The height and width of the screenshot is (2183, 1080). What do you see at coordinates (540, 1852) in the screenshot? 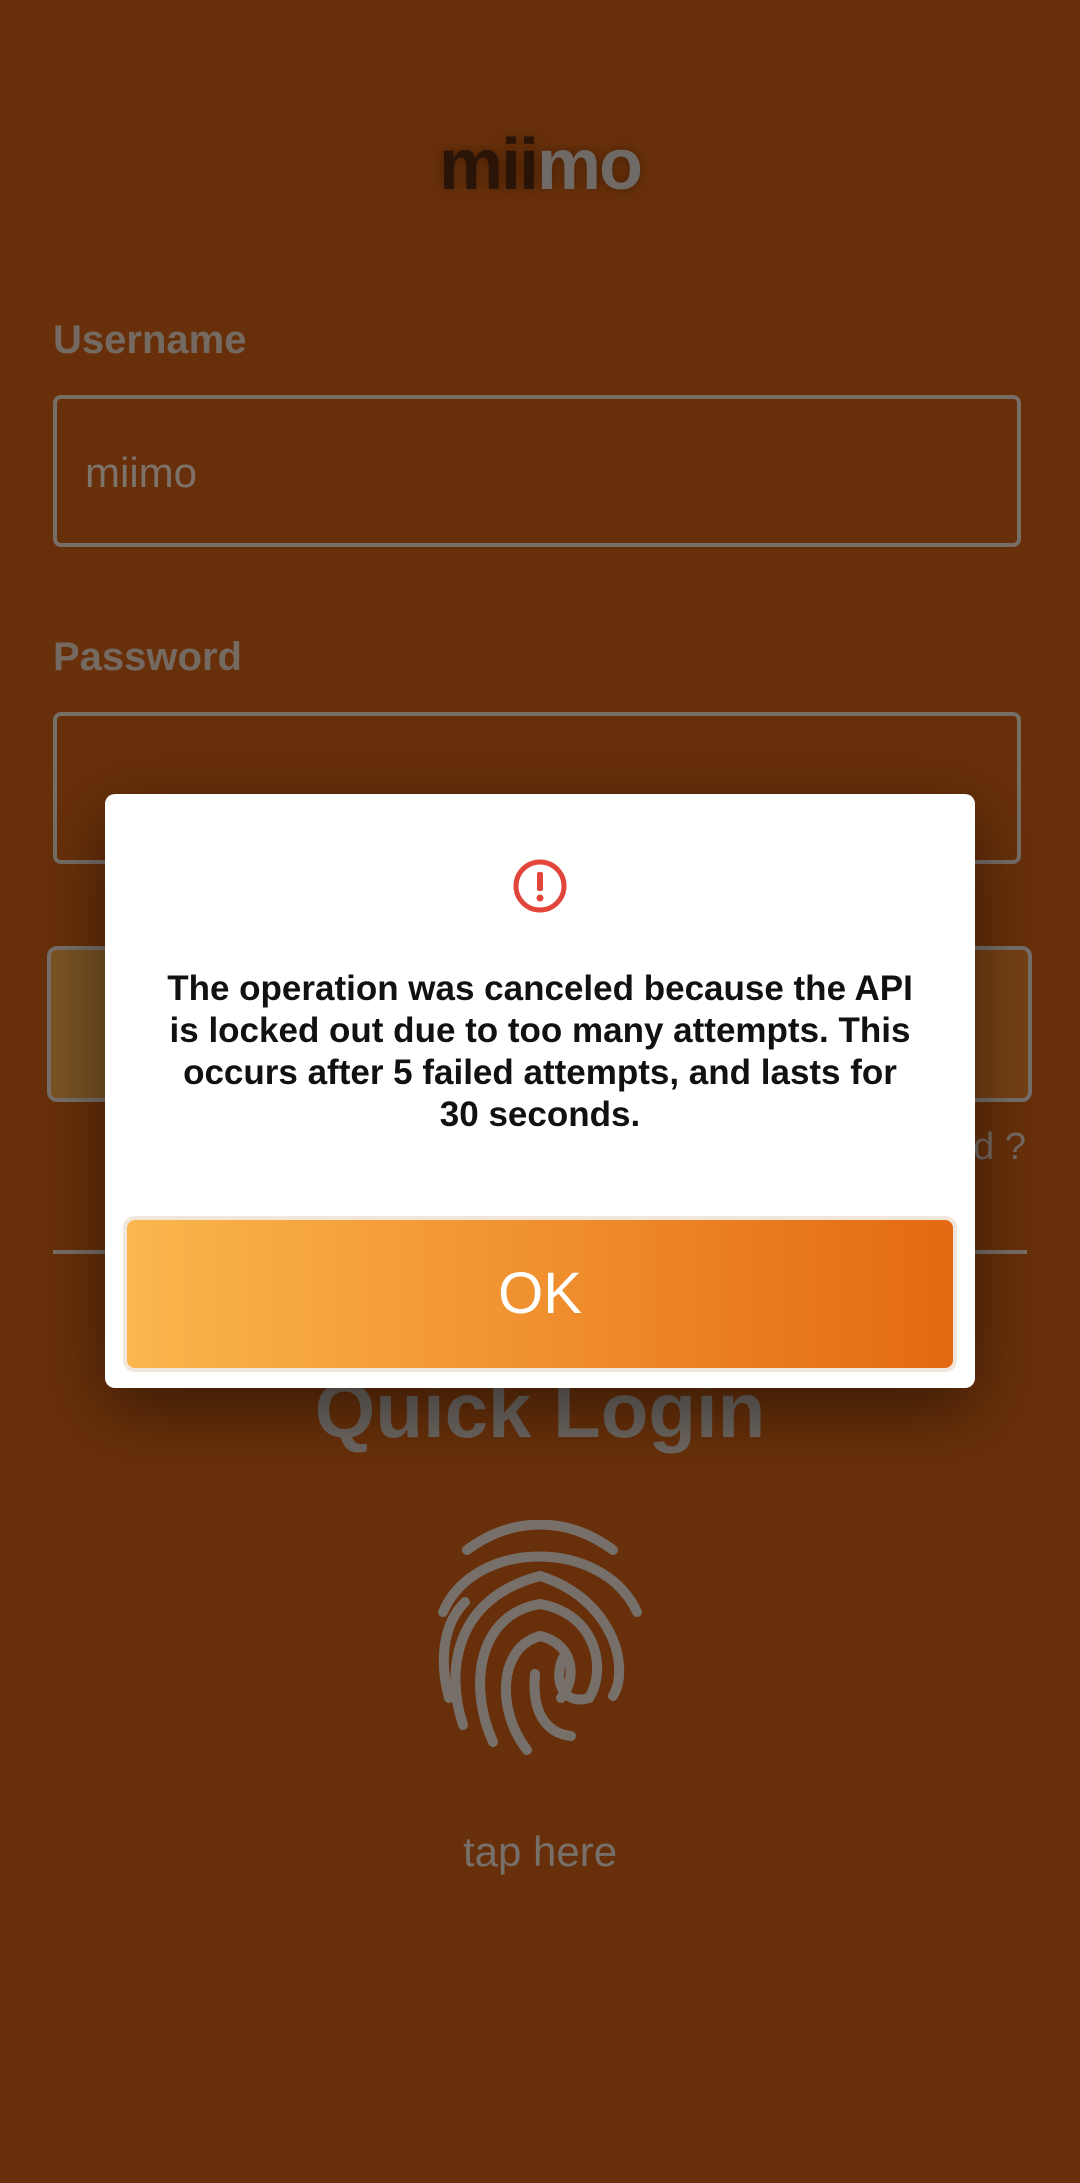
I see `tap-here-label: tap here` at bounding box center [540, 1852].